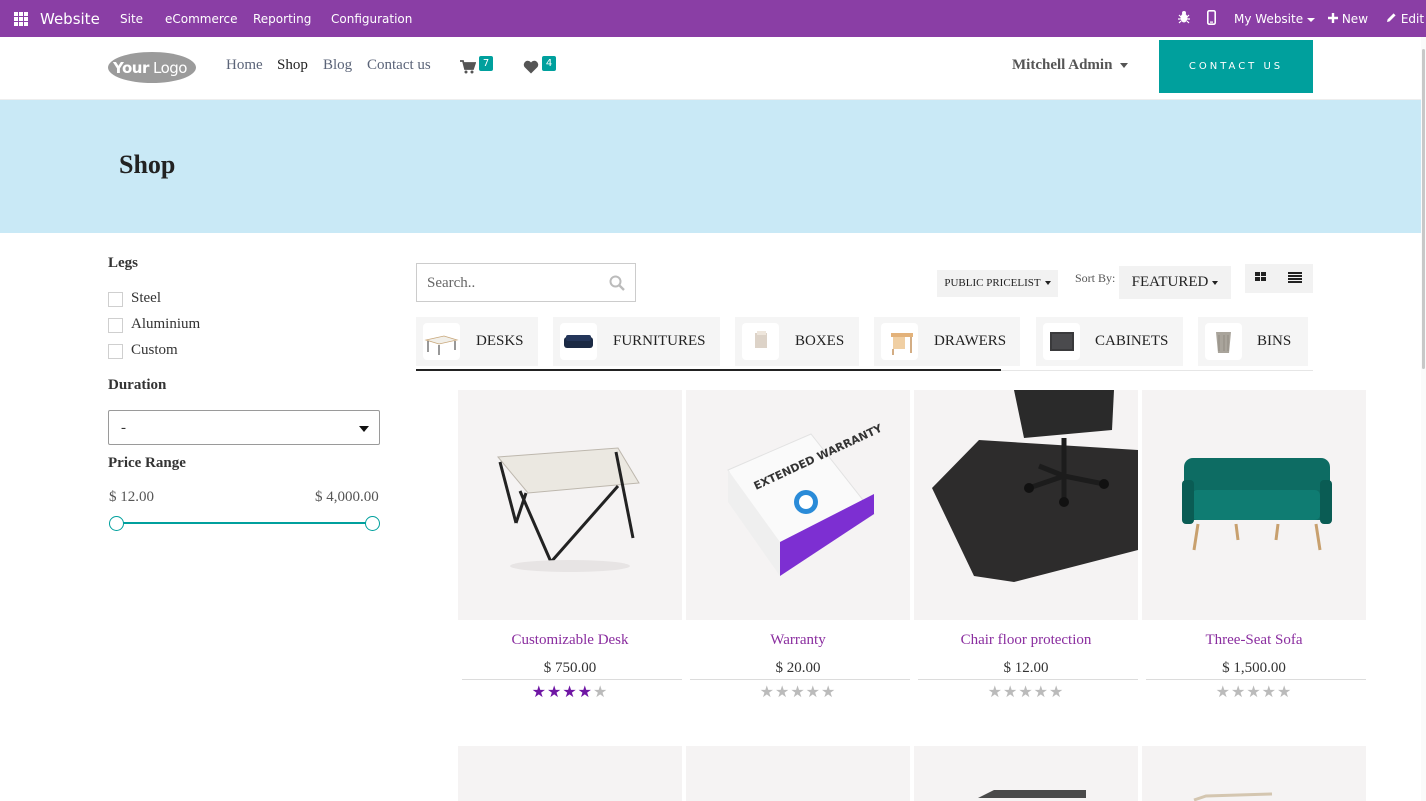 The image size is (1426, 801). Describe the element at coordinates (347, 497) in the screenshot. I see `price-max-label: $ 4,000.00` at that location.